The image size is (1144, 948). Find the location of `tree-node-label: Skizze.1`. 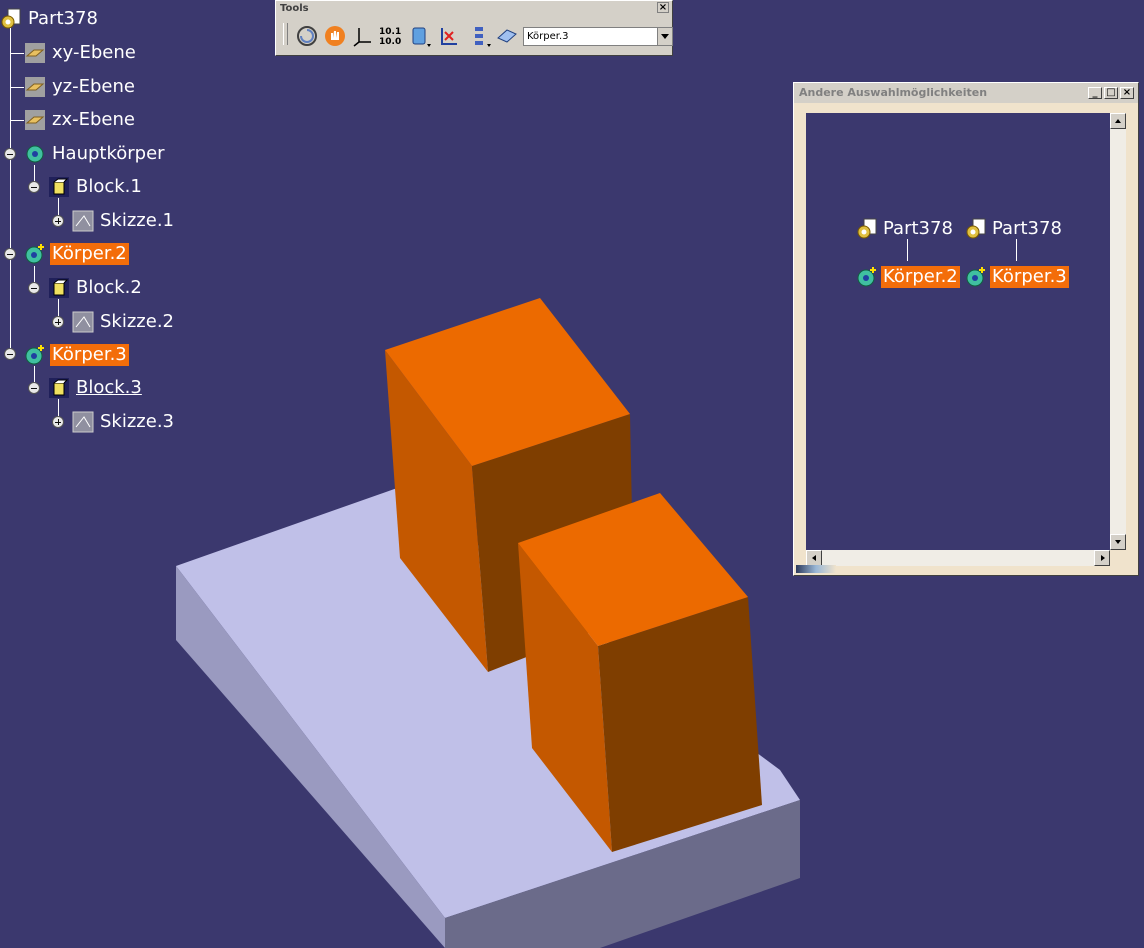

tree-node-label: Skizze.1 is located at coordinates (137, 220).